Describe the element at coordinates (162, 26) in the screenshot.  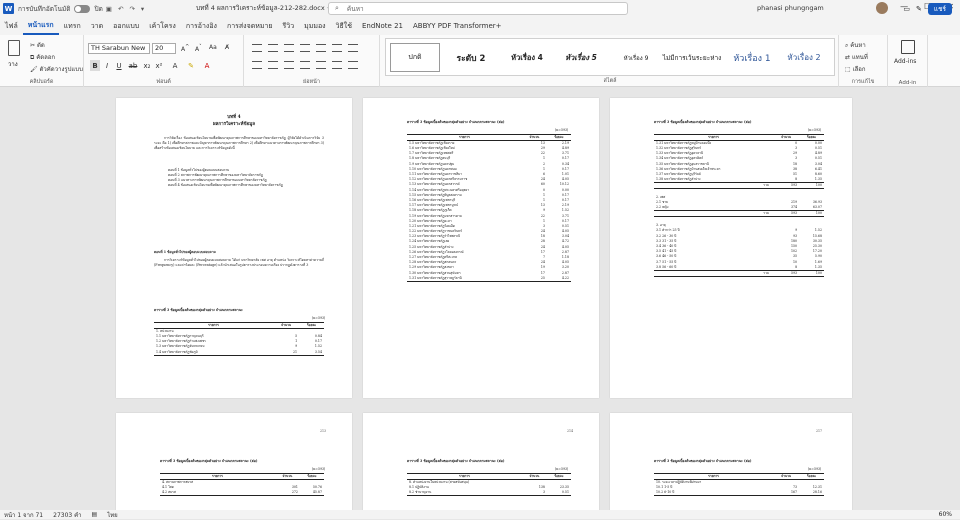
I see `tab-layout: เค้าโครง` at that location.